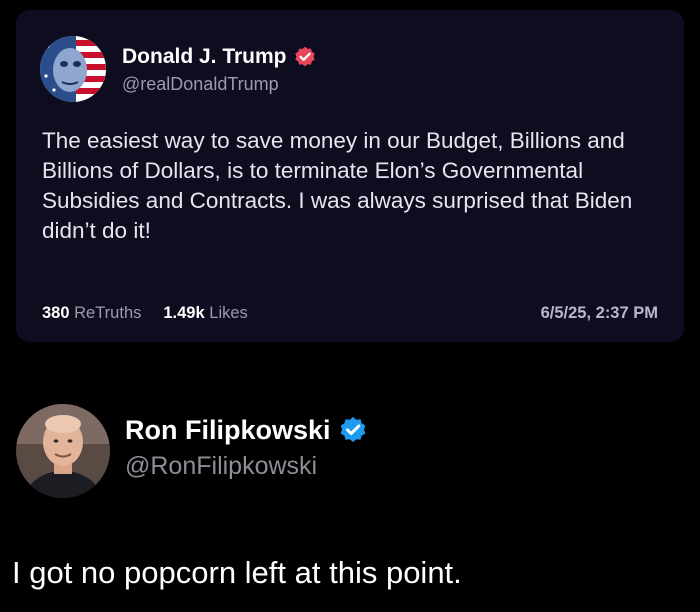  I want to click on retruths-stat: 380 ReTruths, so click(91, 313).